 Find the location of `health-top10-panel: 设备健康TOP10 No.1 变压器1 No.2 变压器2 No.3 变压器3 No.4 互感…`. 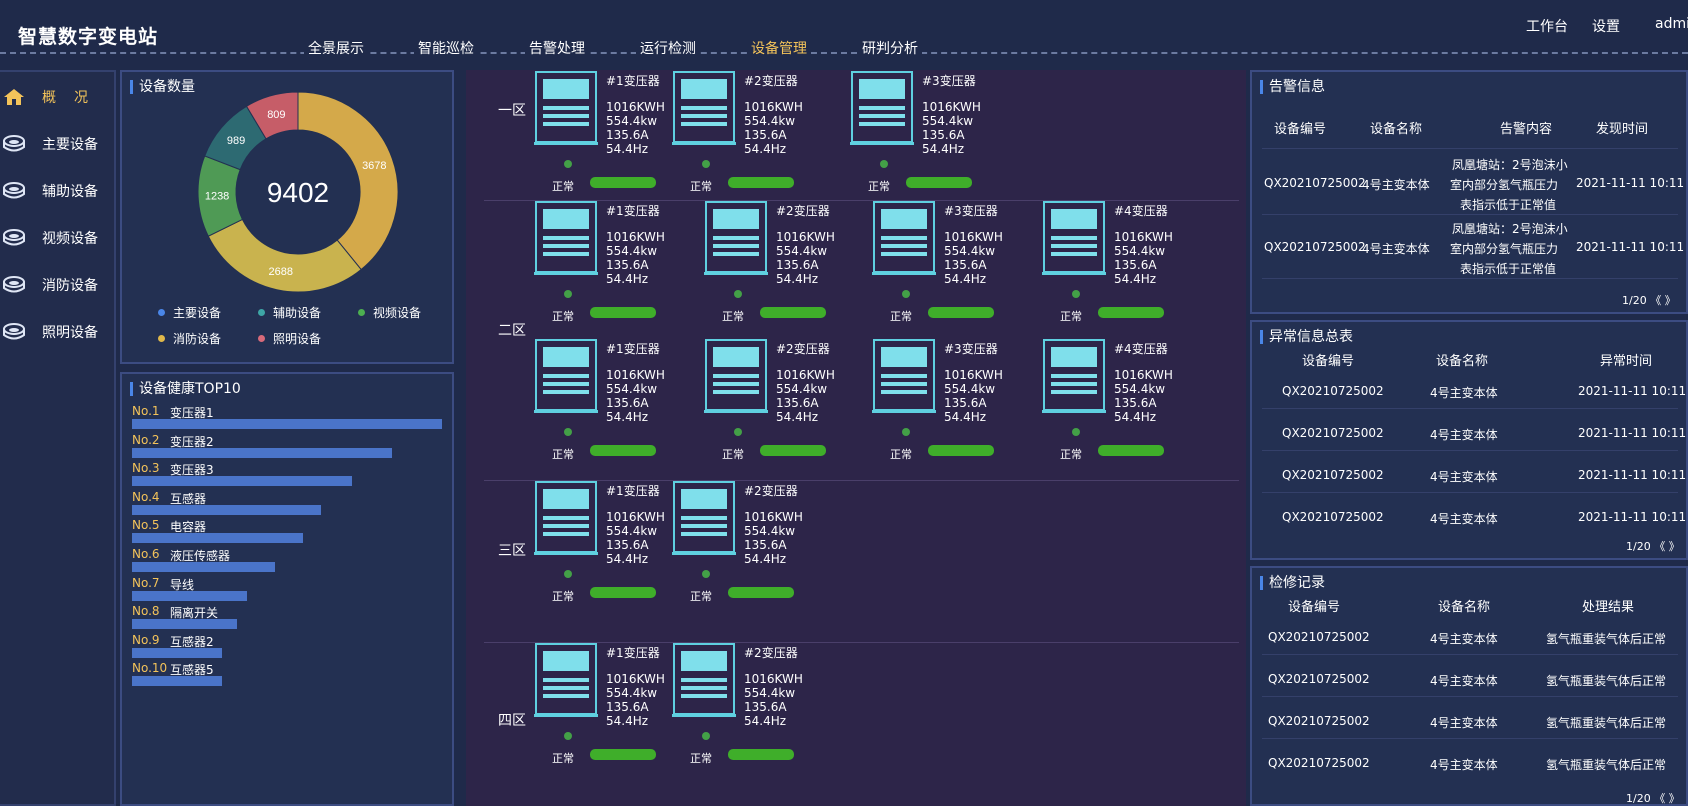

health-top10-panel: 设备健康TOP10 No.1 变压器1 No.2 变压器2 No.3 变压器3 No.4 互感… is located at coordinates (287, 589).